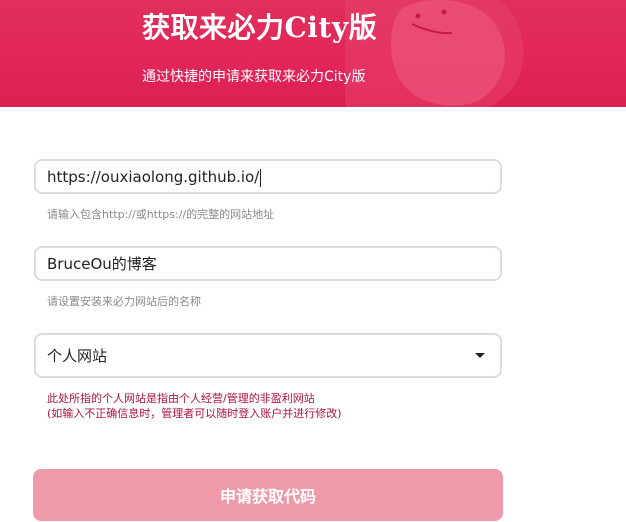  Describe the element at coordinates (161, 214) in the screenshot. I see `website-url-hint: 请输入包含http://或https://的完整的网站地址` at that location.